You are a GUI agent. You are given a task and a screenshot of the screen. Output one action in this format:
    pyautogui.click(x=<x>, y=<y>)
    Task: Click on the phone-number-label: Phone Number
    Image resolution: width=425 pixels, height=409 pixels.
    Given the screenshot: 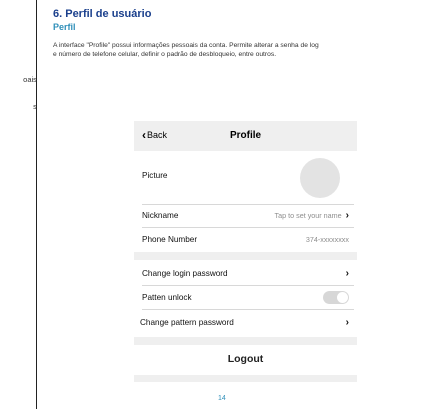 What is the action you would take?
    pyautogui.click(x=170, y=239)
    